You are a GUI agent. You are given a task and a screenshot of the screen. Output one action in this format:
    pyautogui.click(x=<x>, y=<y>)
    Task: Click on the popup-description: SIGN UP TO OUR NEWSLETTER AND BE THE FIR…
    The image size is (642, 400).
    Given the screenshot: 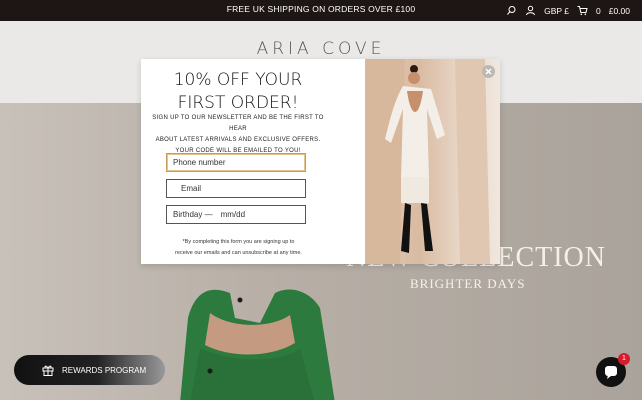 What is the action you would take?
    pyautogui.click(x=238, y=135)
    